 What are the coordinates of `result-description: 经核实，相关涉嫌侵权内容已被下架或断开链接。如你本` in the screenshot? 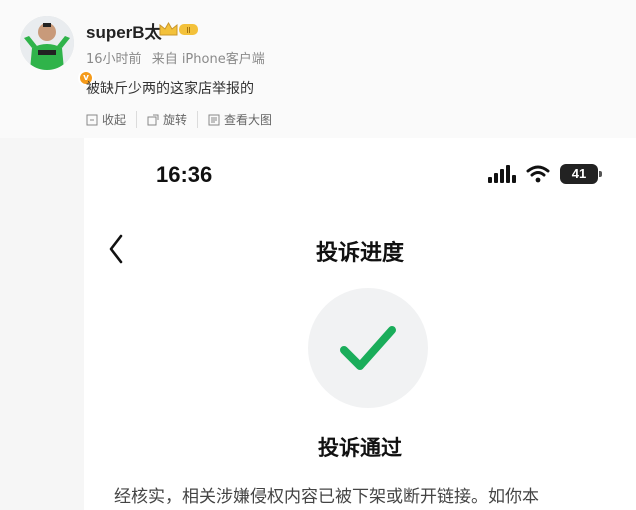 It's located at (326, 497).